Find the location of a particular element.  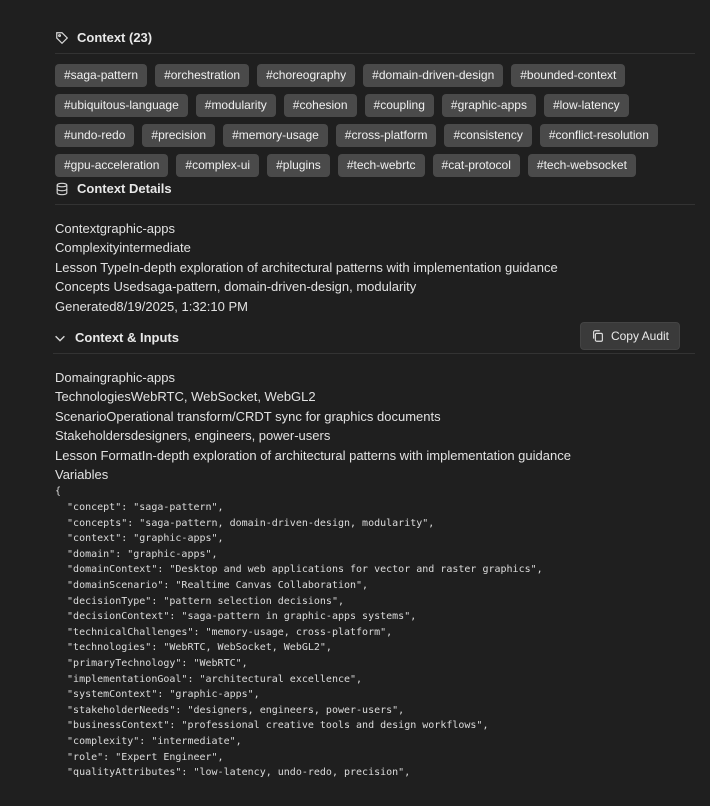

context-tag: #cross-platform is located at coordinates (386, 135).